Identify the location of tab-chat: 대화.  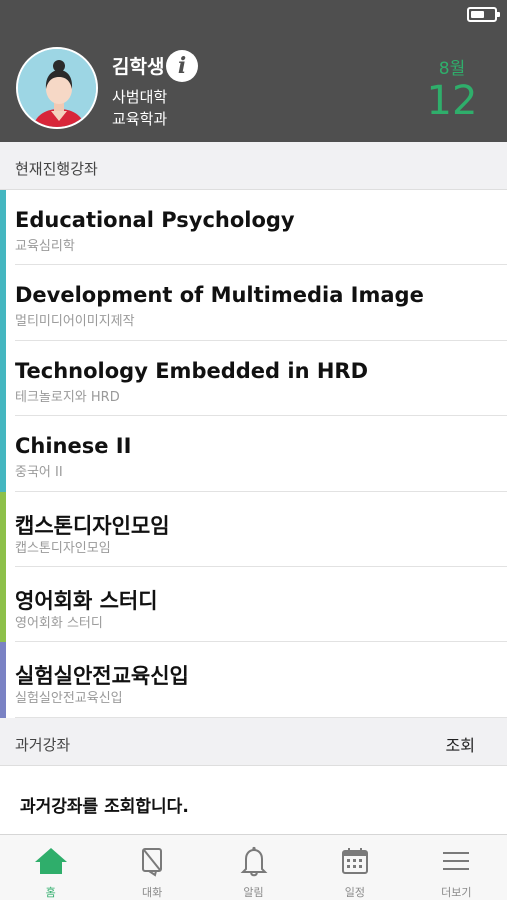
(151, 867).